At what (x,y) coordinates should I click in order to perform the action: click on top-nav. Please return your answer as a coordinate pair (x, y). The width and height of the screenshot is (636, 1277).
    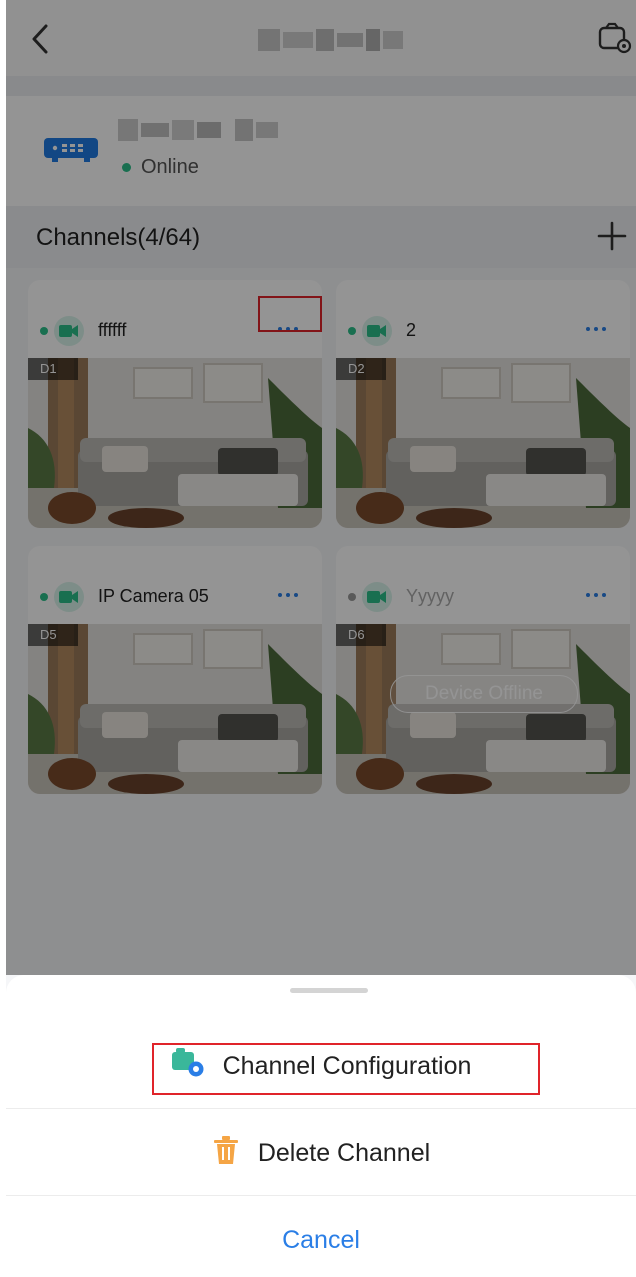
    Looking at the image, I should click on (321, 38).